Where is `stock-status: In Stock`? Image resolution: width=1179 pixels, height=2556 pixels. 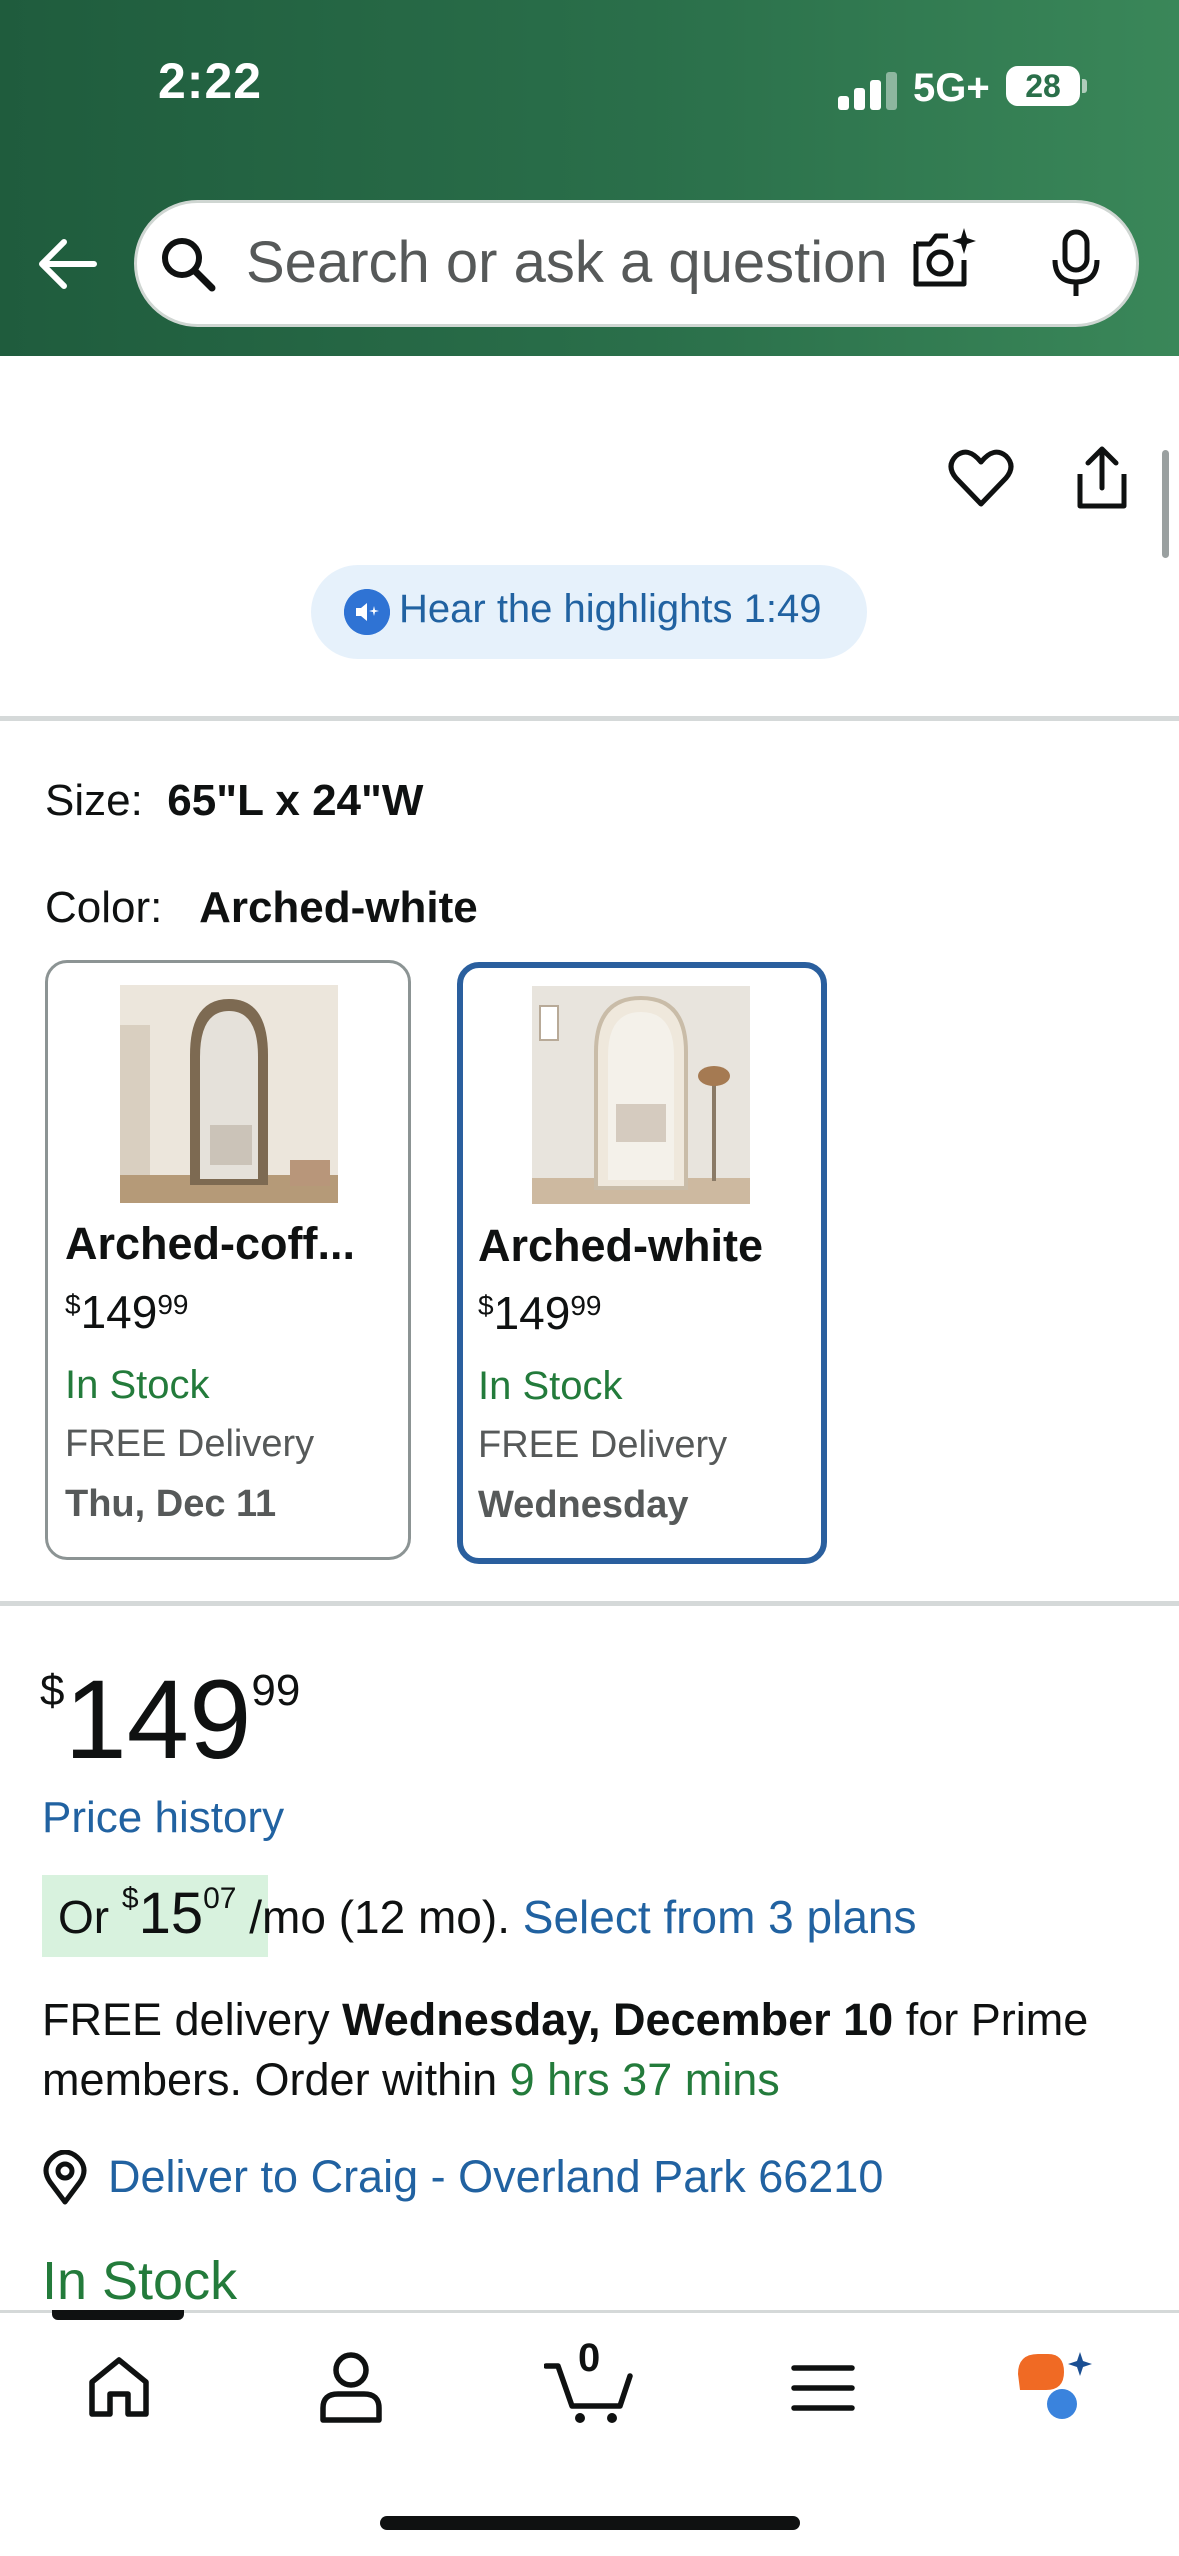
stock-status: In Stock is located at coordinates (140, 2281).